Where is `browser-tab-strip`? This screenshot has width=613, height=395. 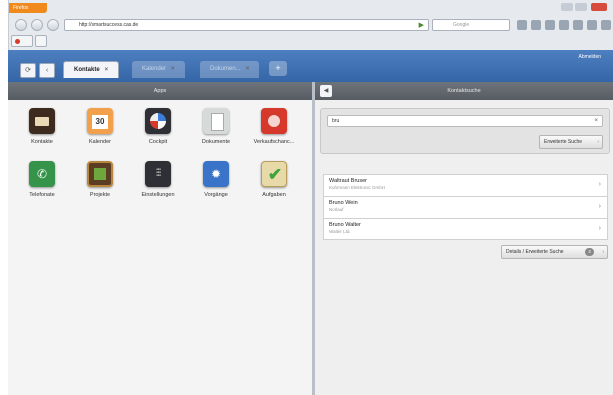 browser-tab-strip is located at coordinates (311, 42).